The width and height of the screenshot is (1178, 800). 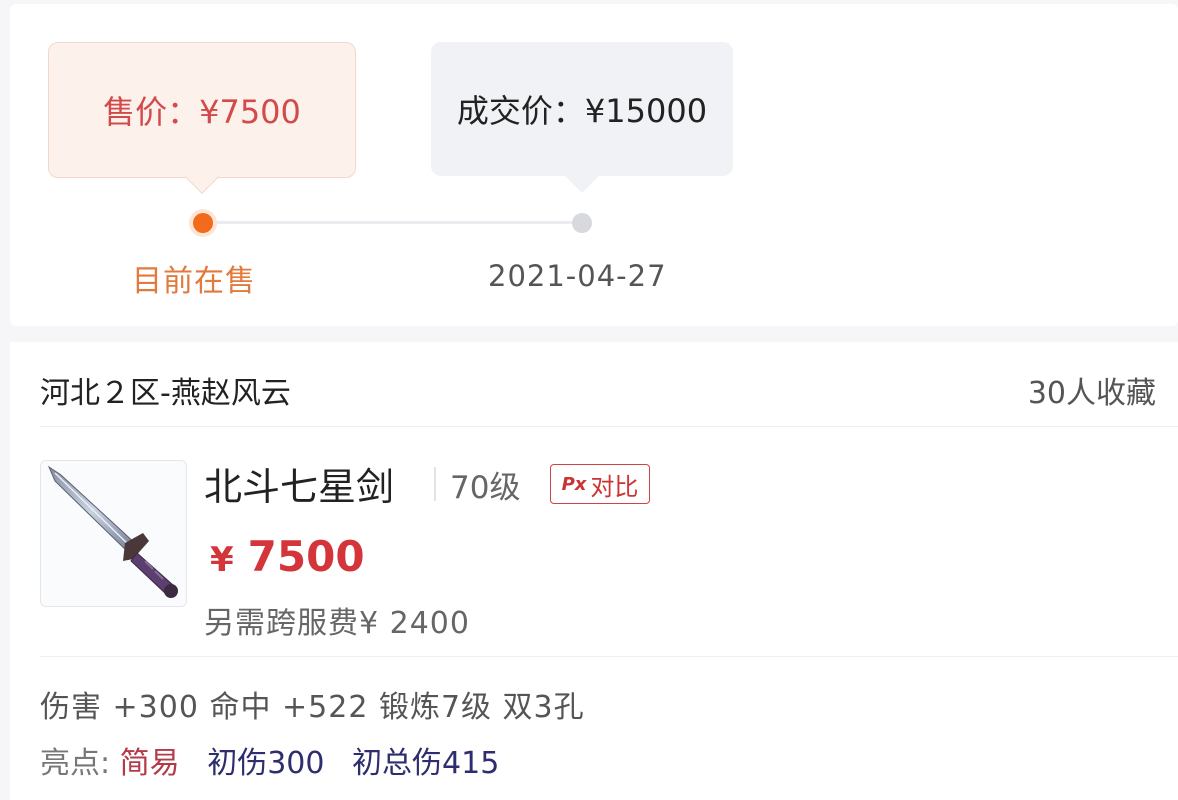 What do you see at coordinates (394, 222) in the screenshot?
I see `timeline-line` at bounding box center [394, 222].